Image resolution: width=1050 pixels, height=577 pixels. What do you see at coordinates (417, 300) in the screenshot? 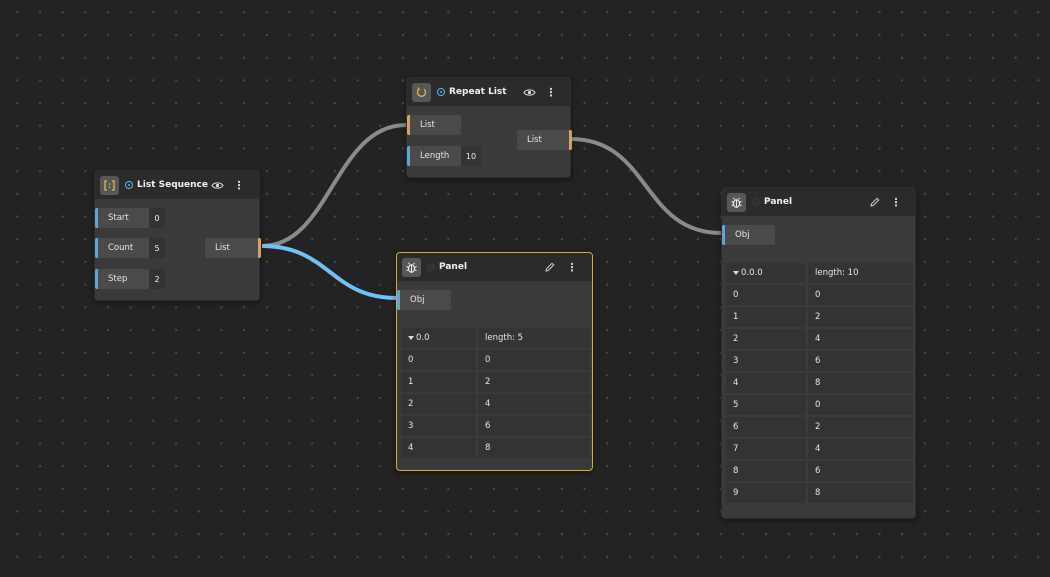
I see `port-label: Obj` at bounding box center [417, 300].